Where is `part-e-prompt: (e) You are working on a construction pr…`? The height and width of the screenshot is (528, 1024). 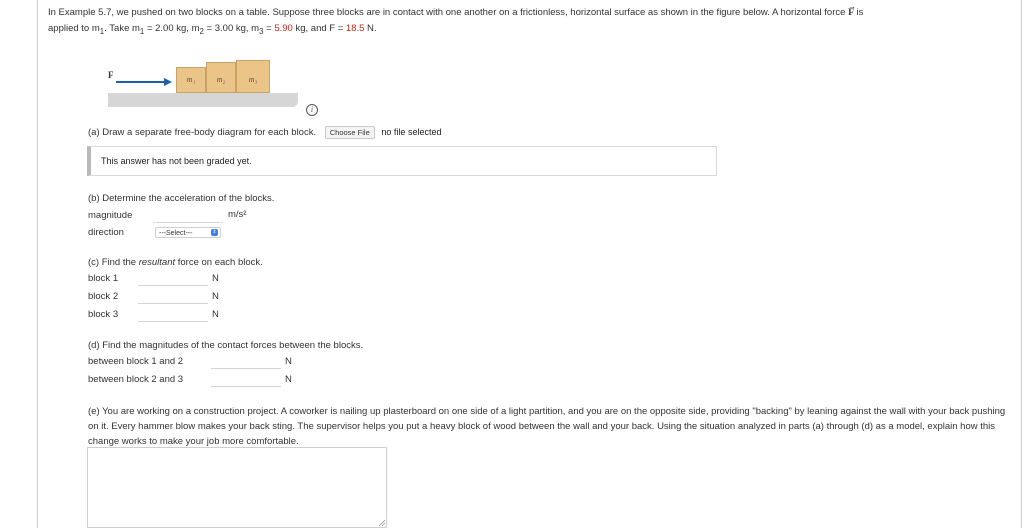 part-e-prompt: (e) You are working on a construction pr… is located at coordinates (547, 426).